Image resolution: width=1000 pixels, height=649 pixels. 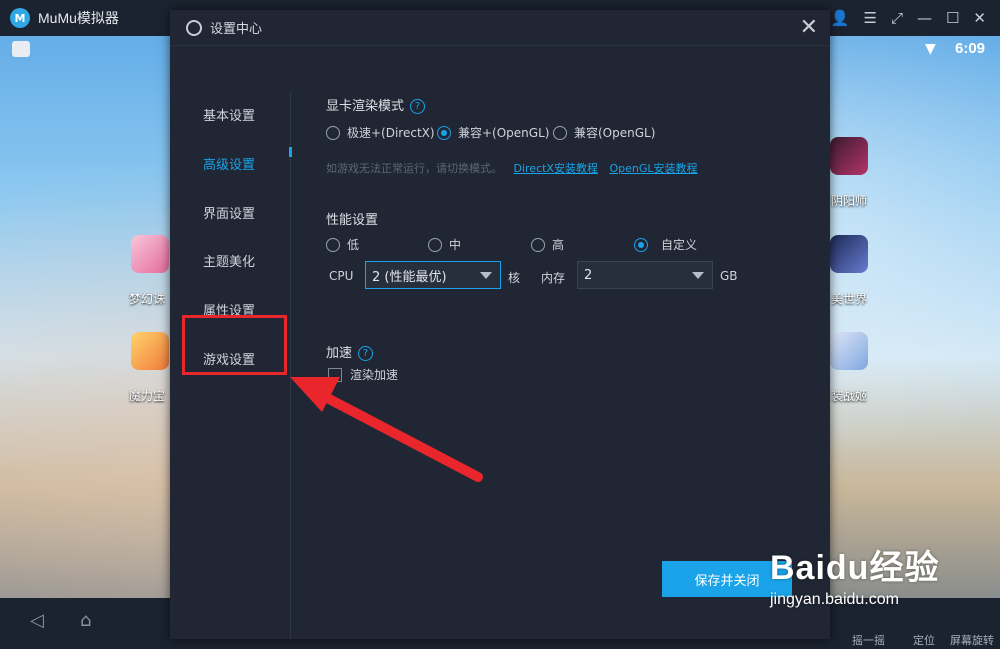 I want to click on baidu-watermark: Baidu经验 jingyan.baidu.com, so click(x=854, y=574).